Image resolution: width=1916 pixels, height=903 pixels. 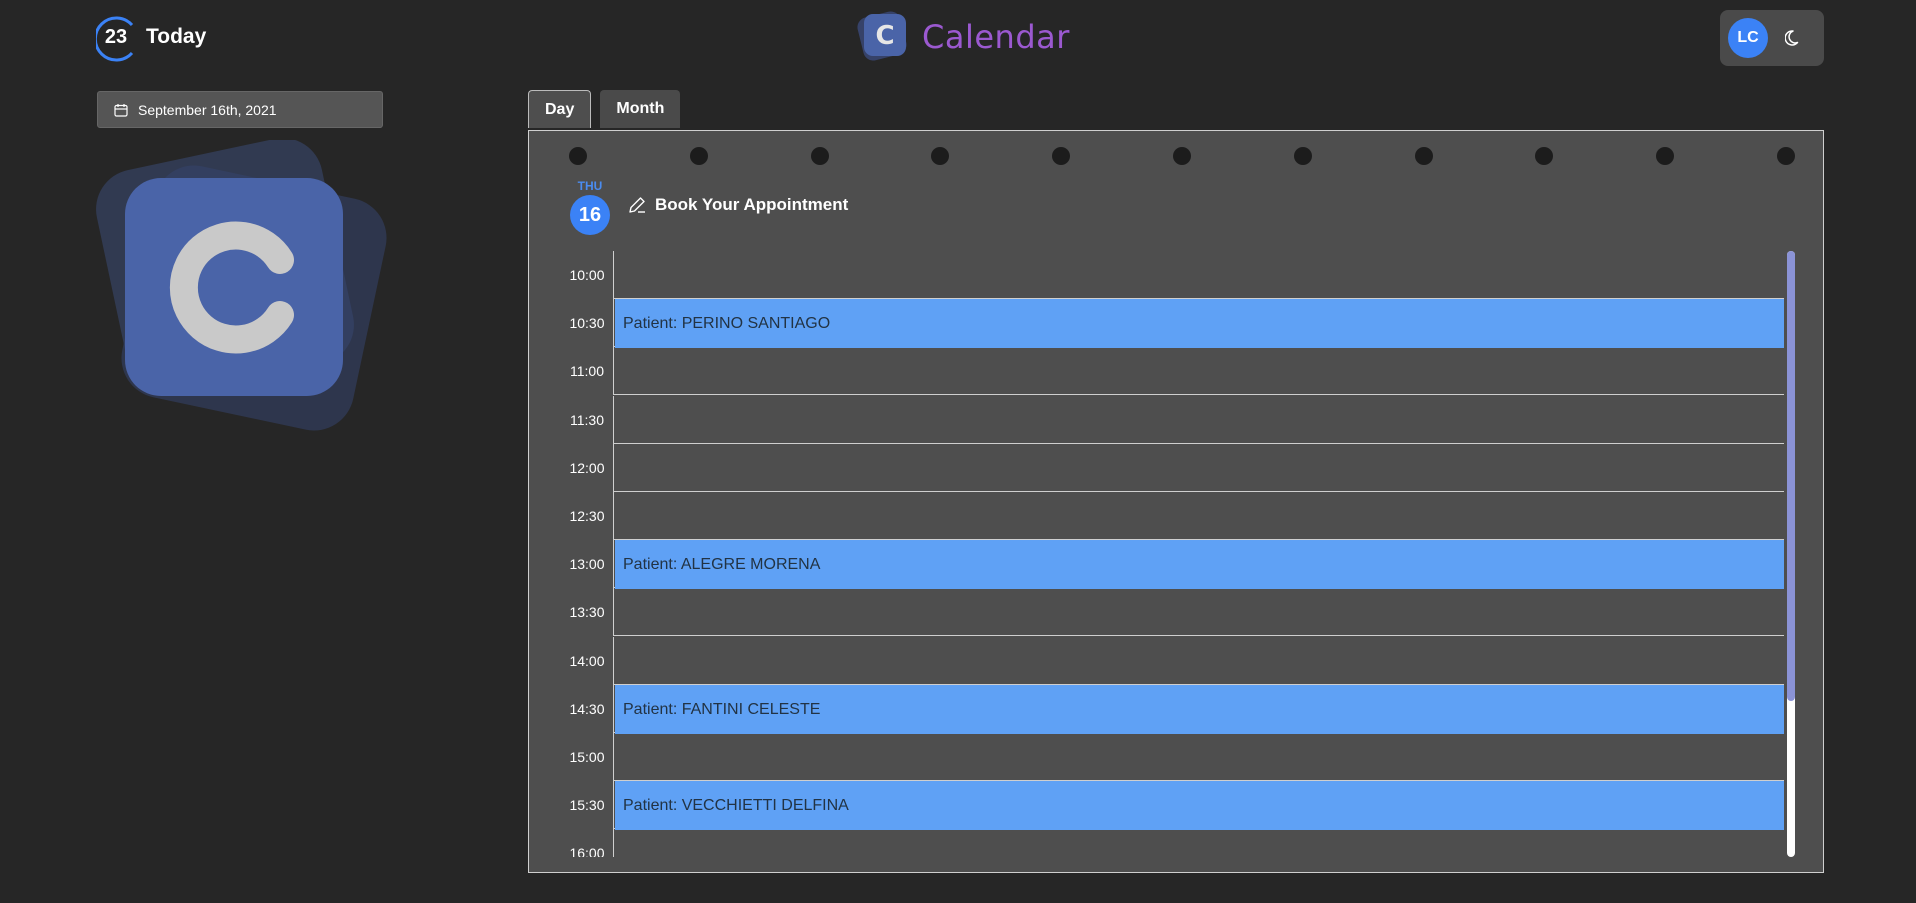 I want to click on time-slot-row: 13:00 Patient: ALEGRE MORENA, so click(x=1172, y=564).